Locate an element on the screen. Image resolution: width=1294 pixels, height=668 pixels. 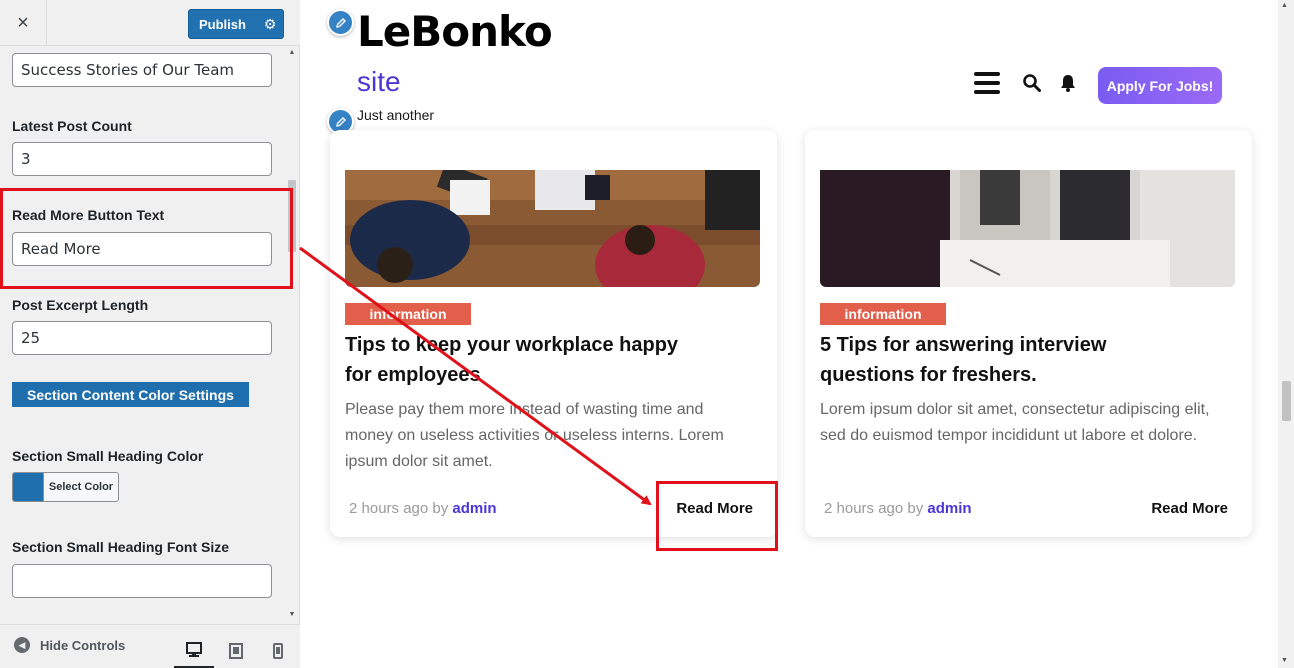
scrollbar-thumb is located at coordinates (1286, 401).